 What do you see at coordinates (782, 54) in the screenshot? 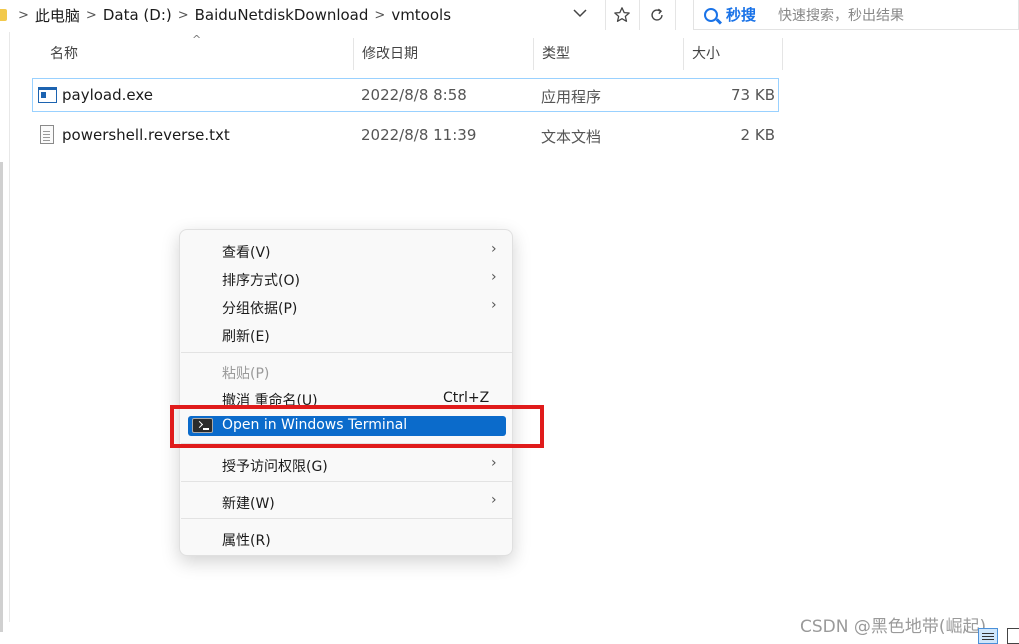
I see `column-divider` at bounding box center [782, 54].